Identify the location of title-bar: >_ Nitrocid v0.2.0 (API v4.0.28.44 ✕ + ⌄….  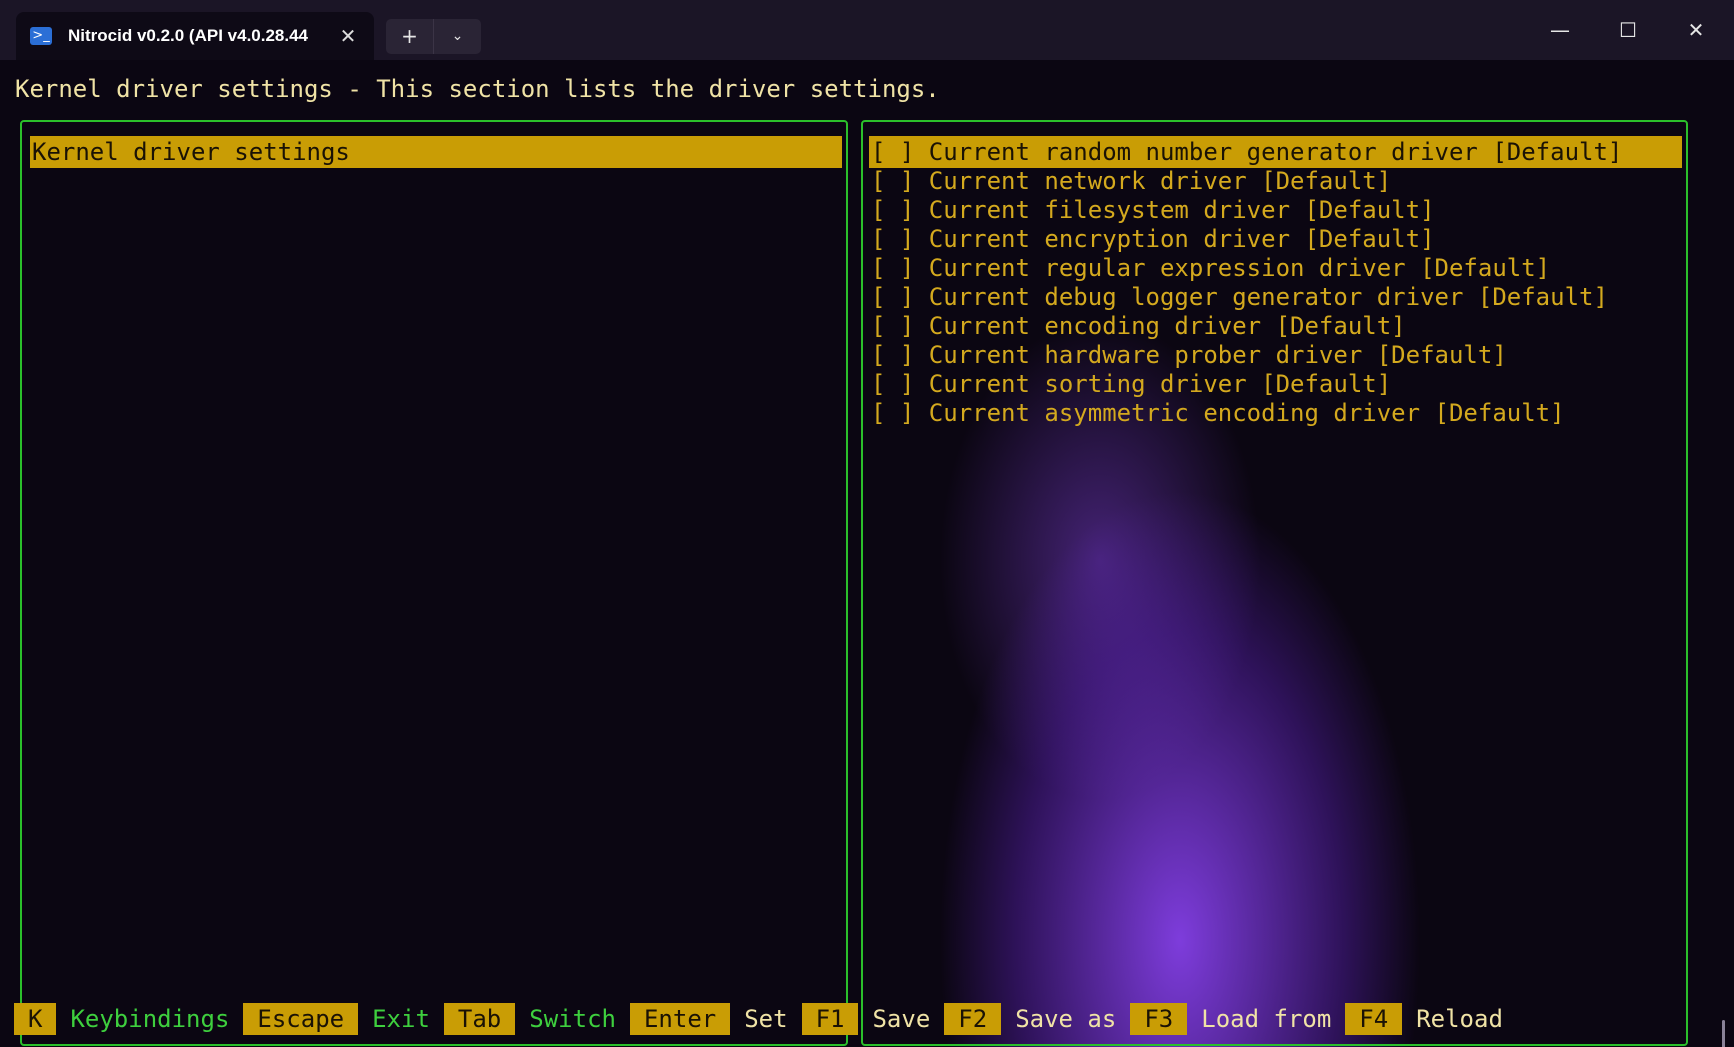
(867, 30).